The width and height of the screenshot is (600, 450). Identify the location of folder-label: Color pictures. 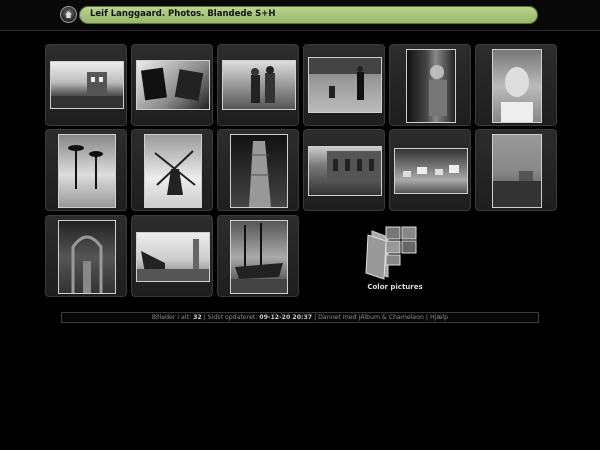
(395, 287).